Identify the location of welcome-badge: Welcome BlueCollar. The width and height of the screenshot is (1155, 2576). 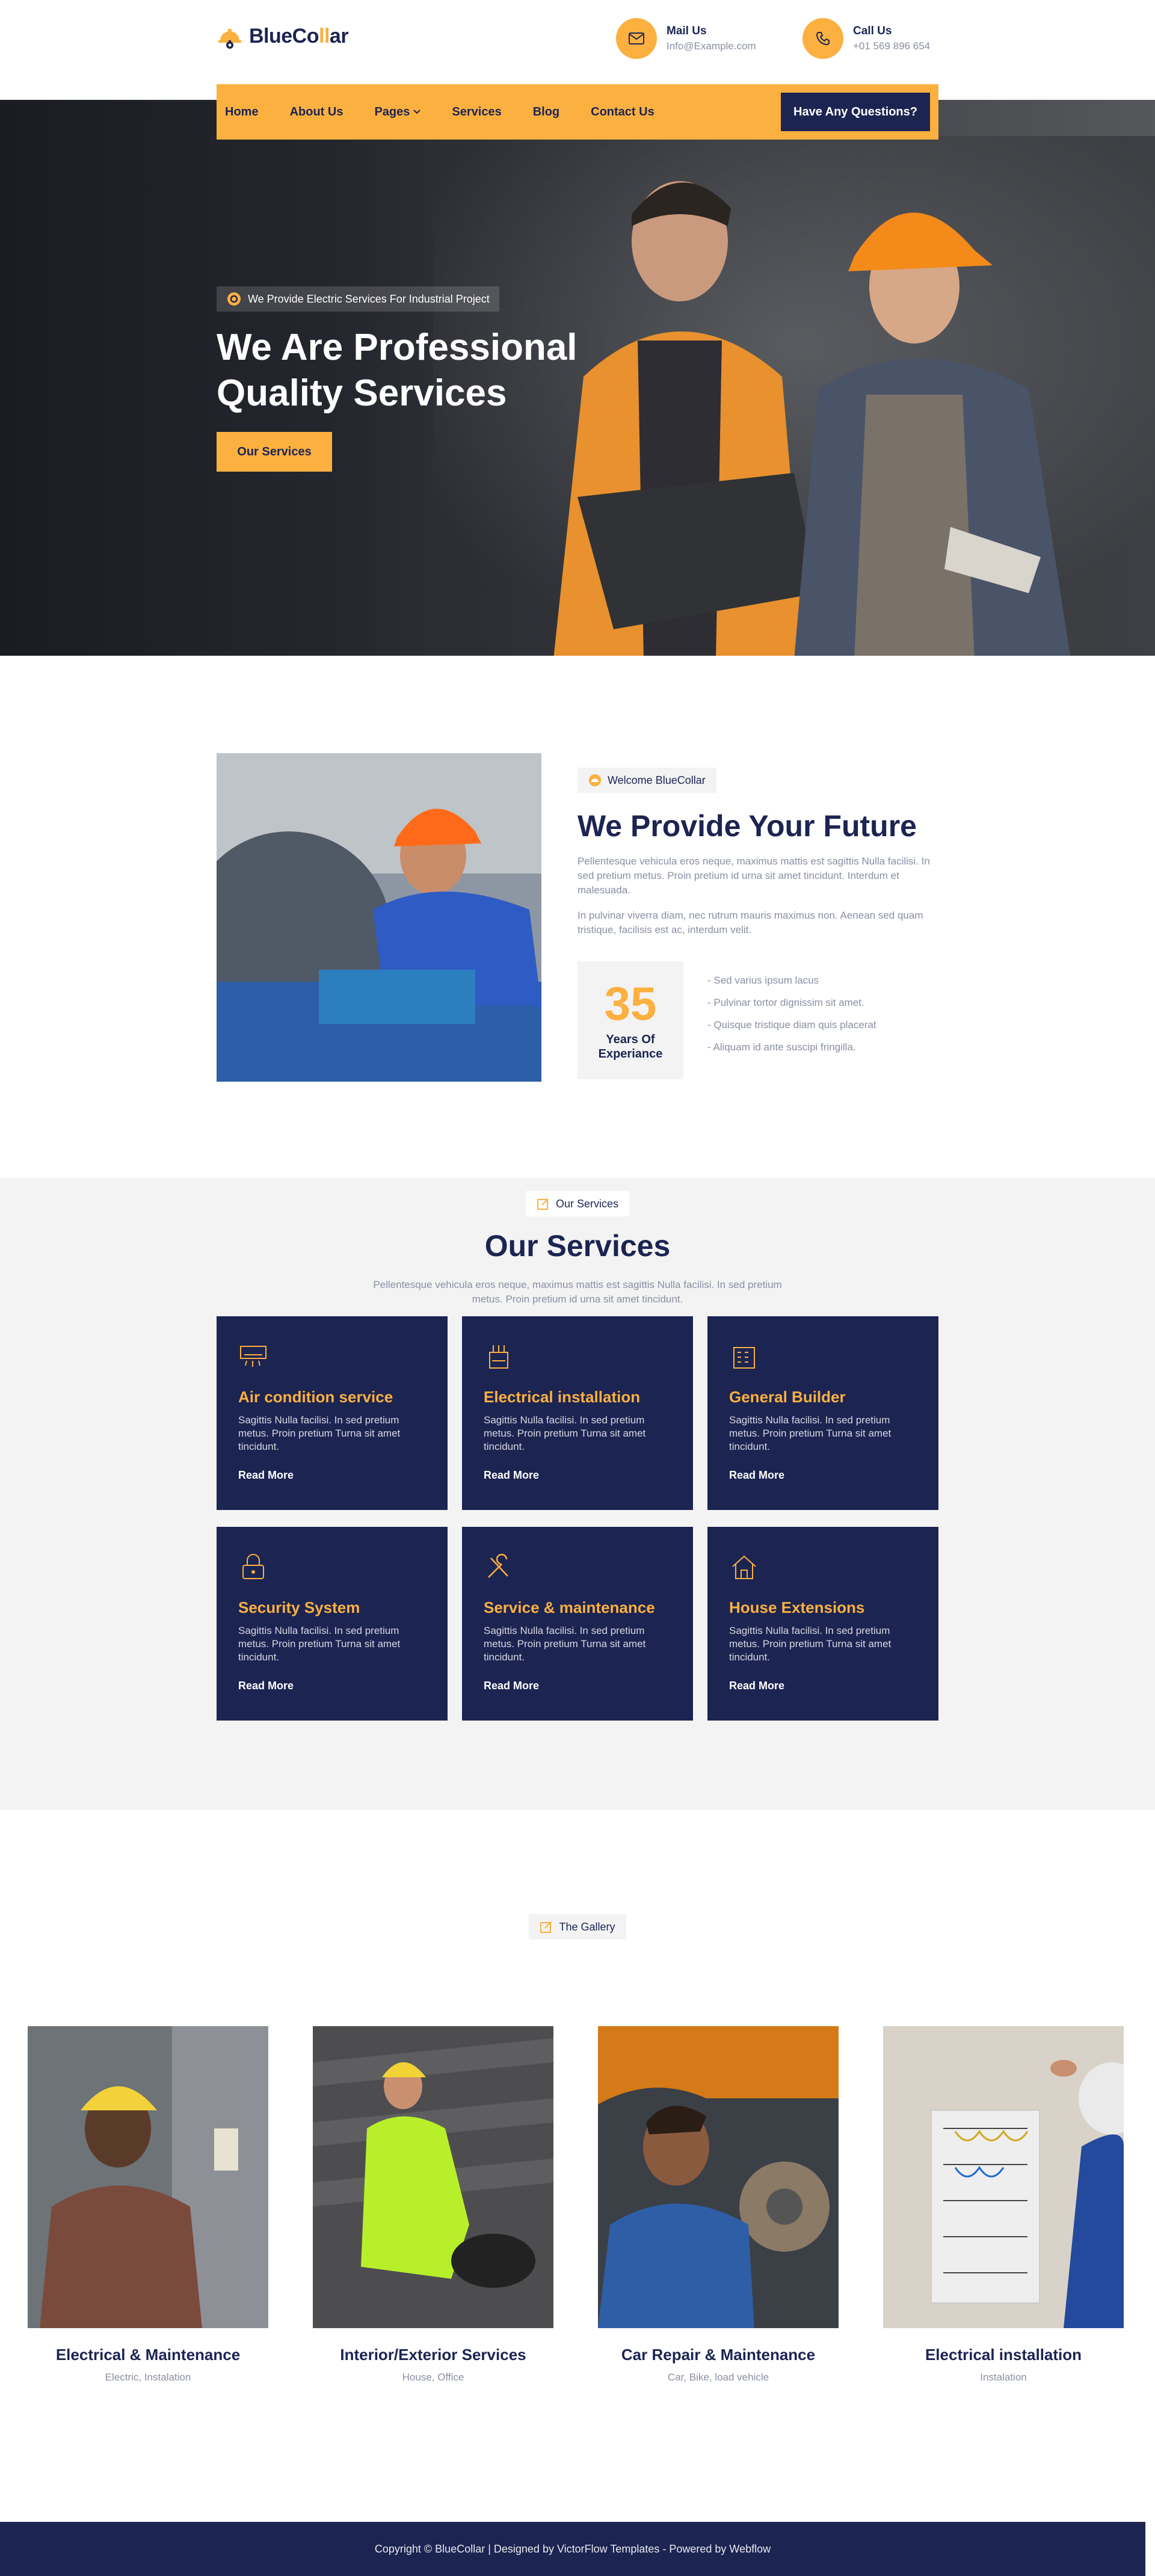
(647, 780).